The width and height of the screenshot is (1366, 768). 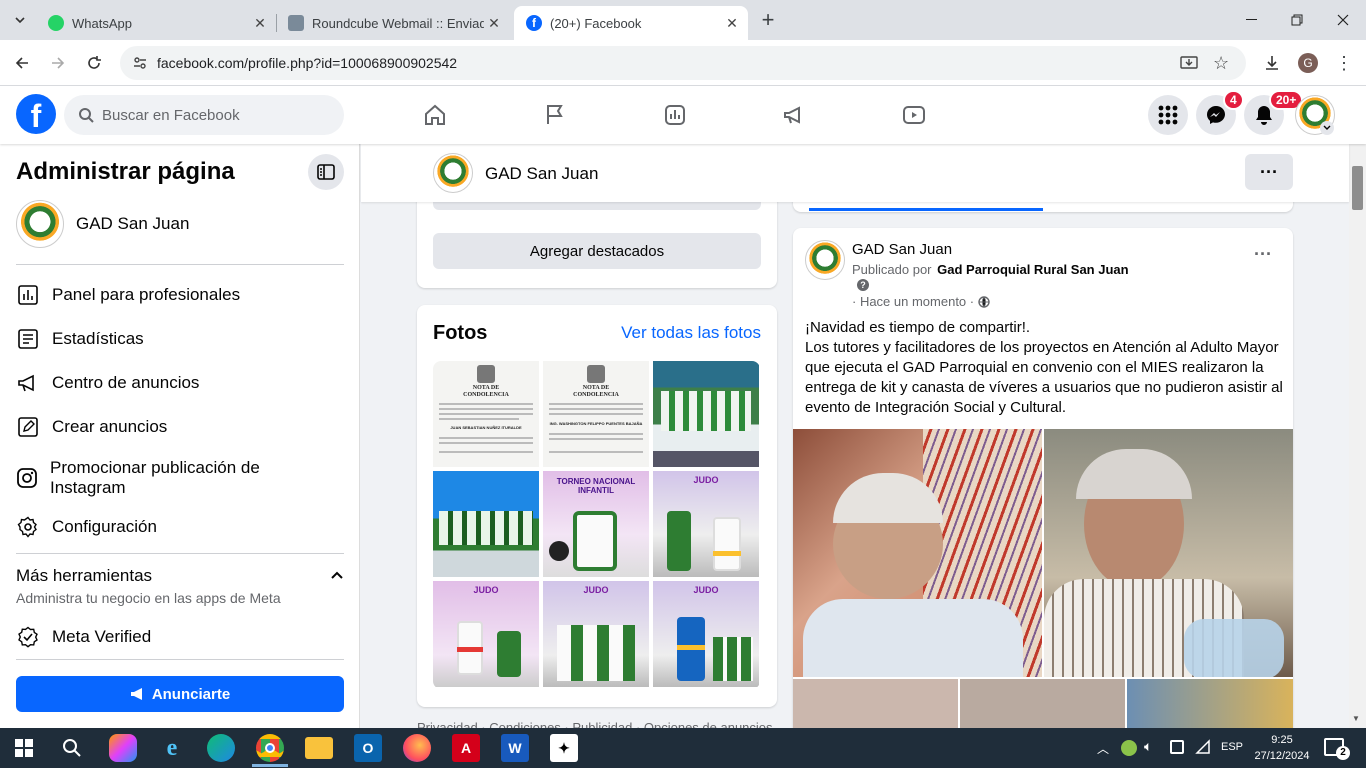 I want to click on published-by-link: Gad Parroquial Rural San Juan, so click(x=1032, y=269).